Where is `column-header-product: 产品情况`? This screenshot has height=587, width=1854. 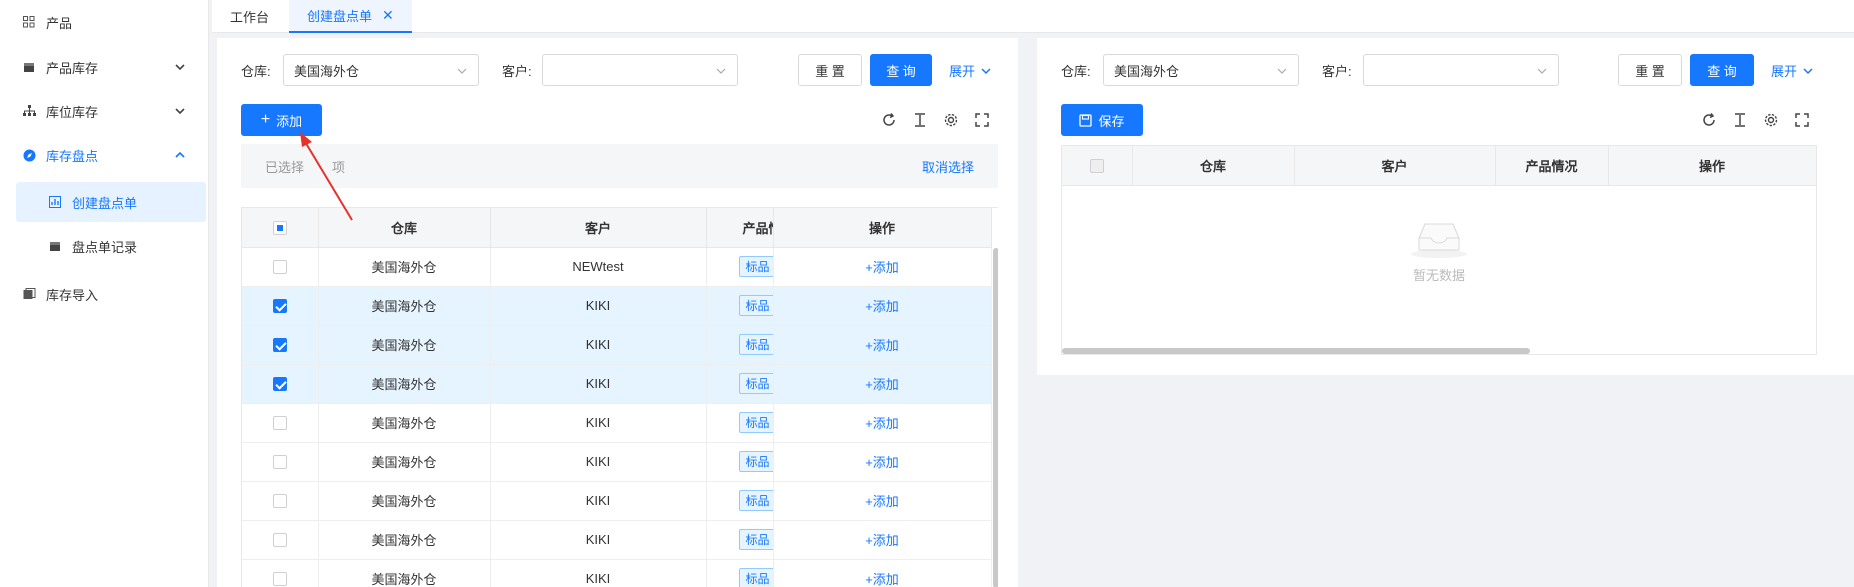
column-header-product: 产品情况 is located at coordinates (740, 228).